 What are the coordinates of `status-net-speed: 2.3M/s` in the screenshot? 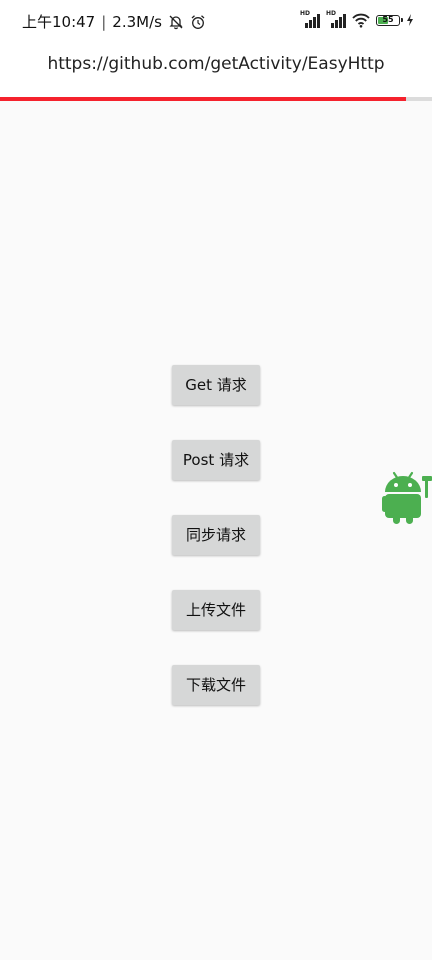 It's located at (137, 21).